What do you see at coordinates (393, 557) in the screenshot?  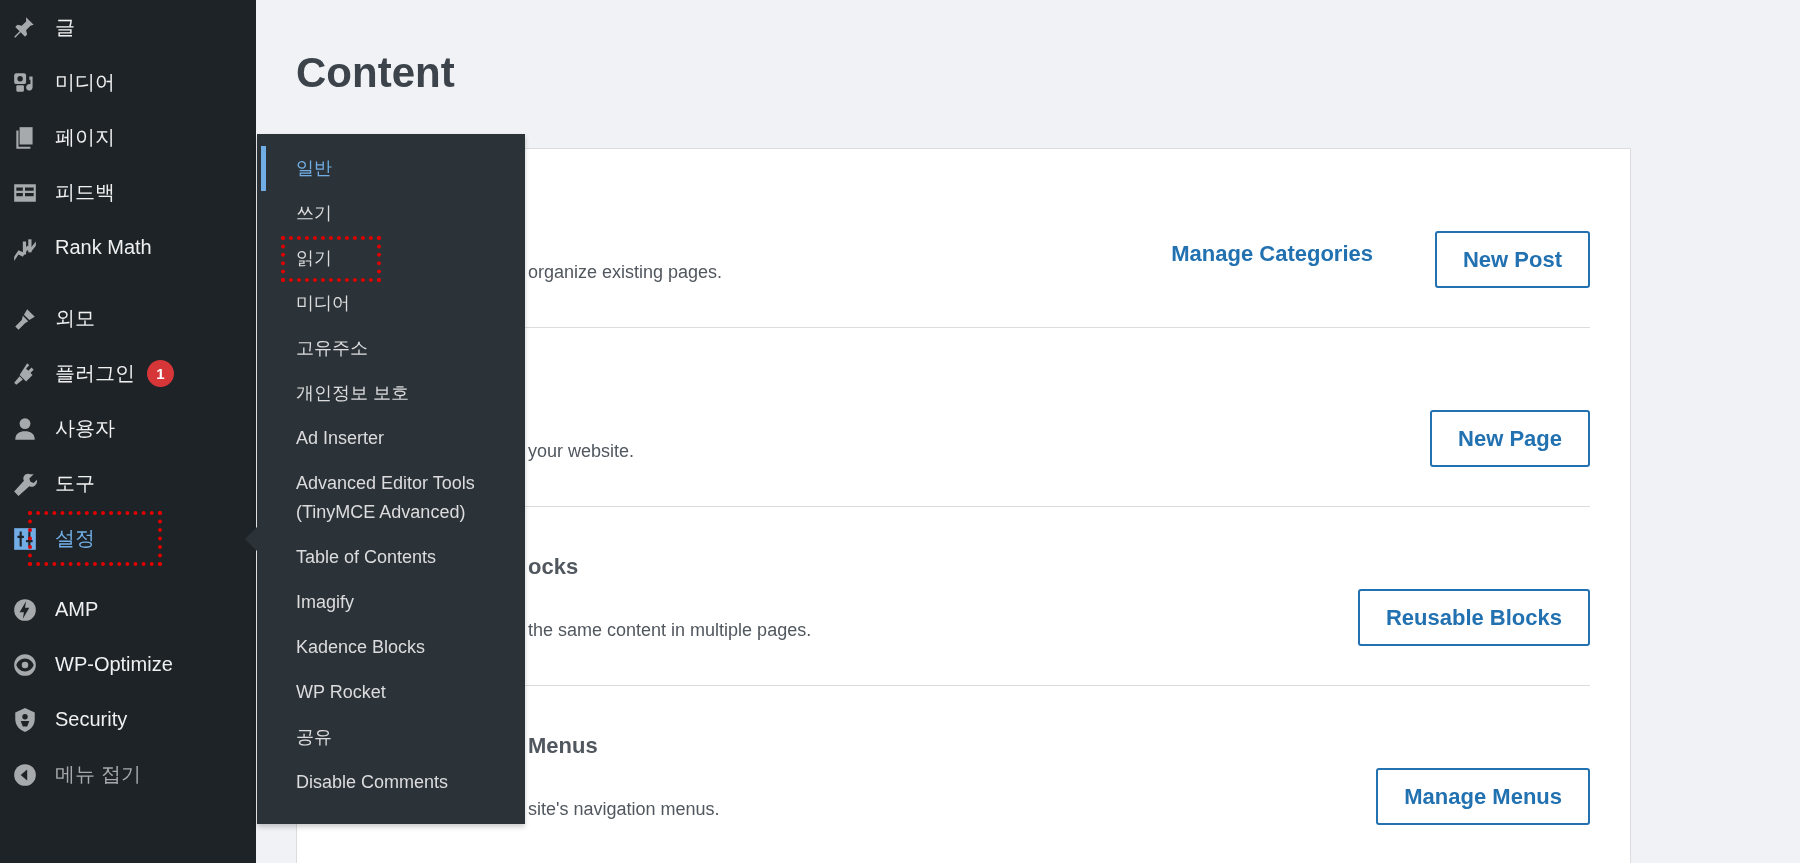 I see `submenu-item: Table of Contents` at bounding box center [393, 557].